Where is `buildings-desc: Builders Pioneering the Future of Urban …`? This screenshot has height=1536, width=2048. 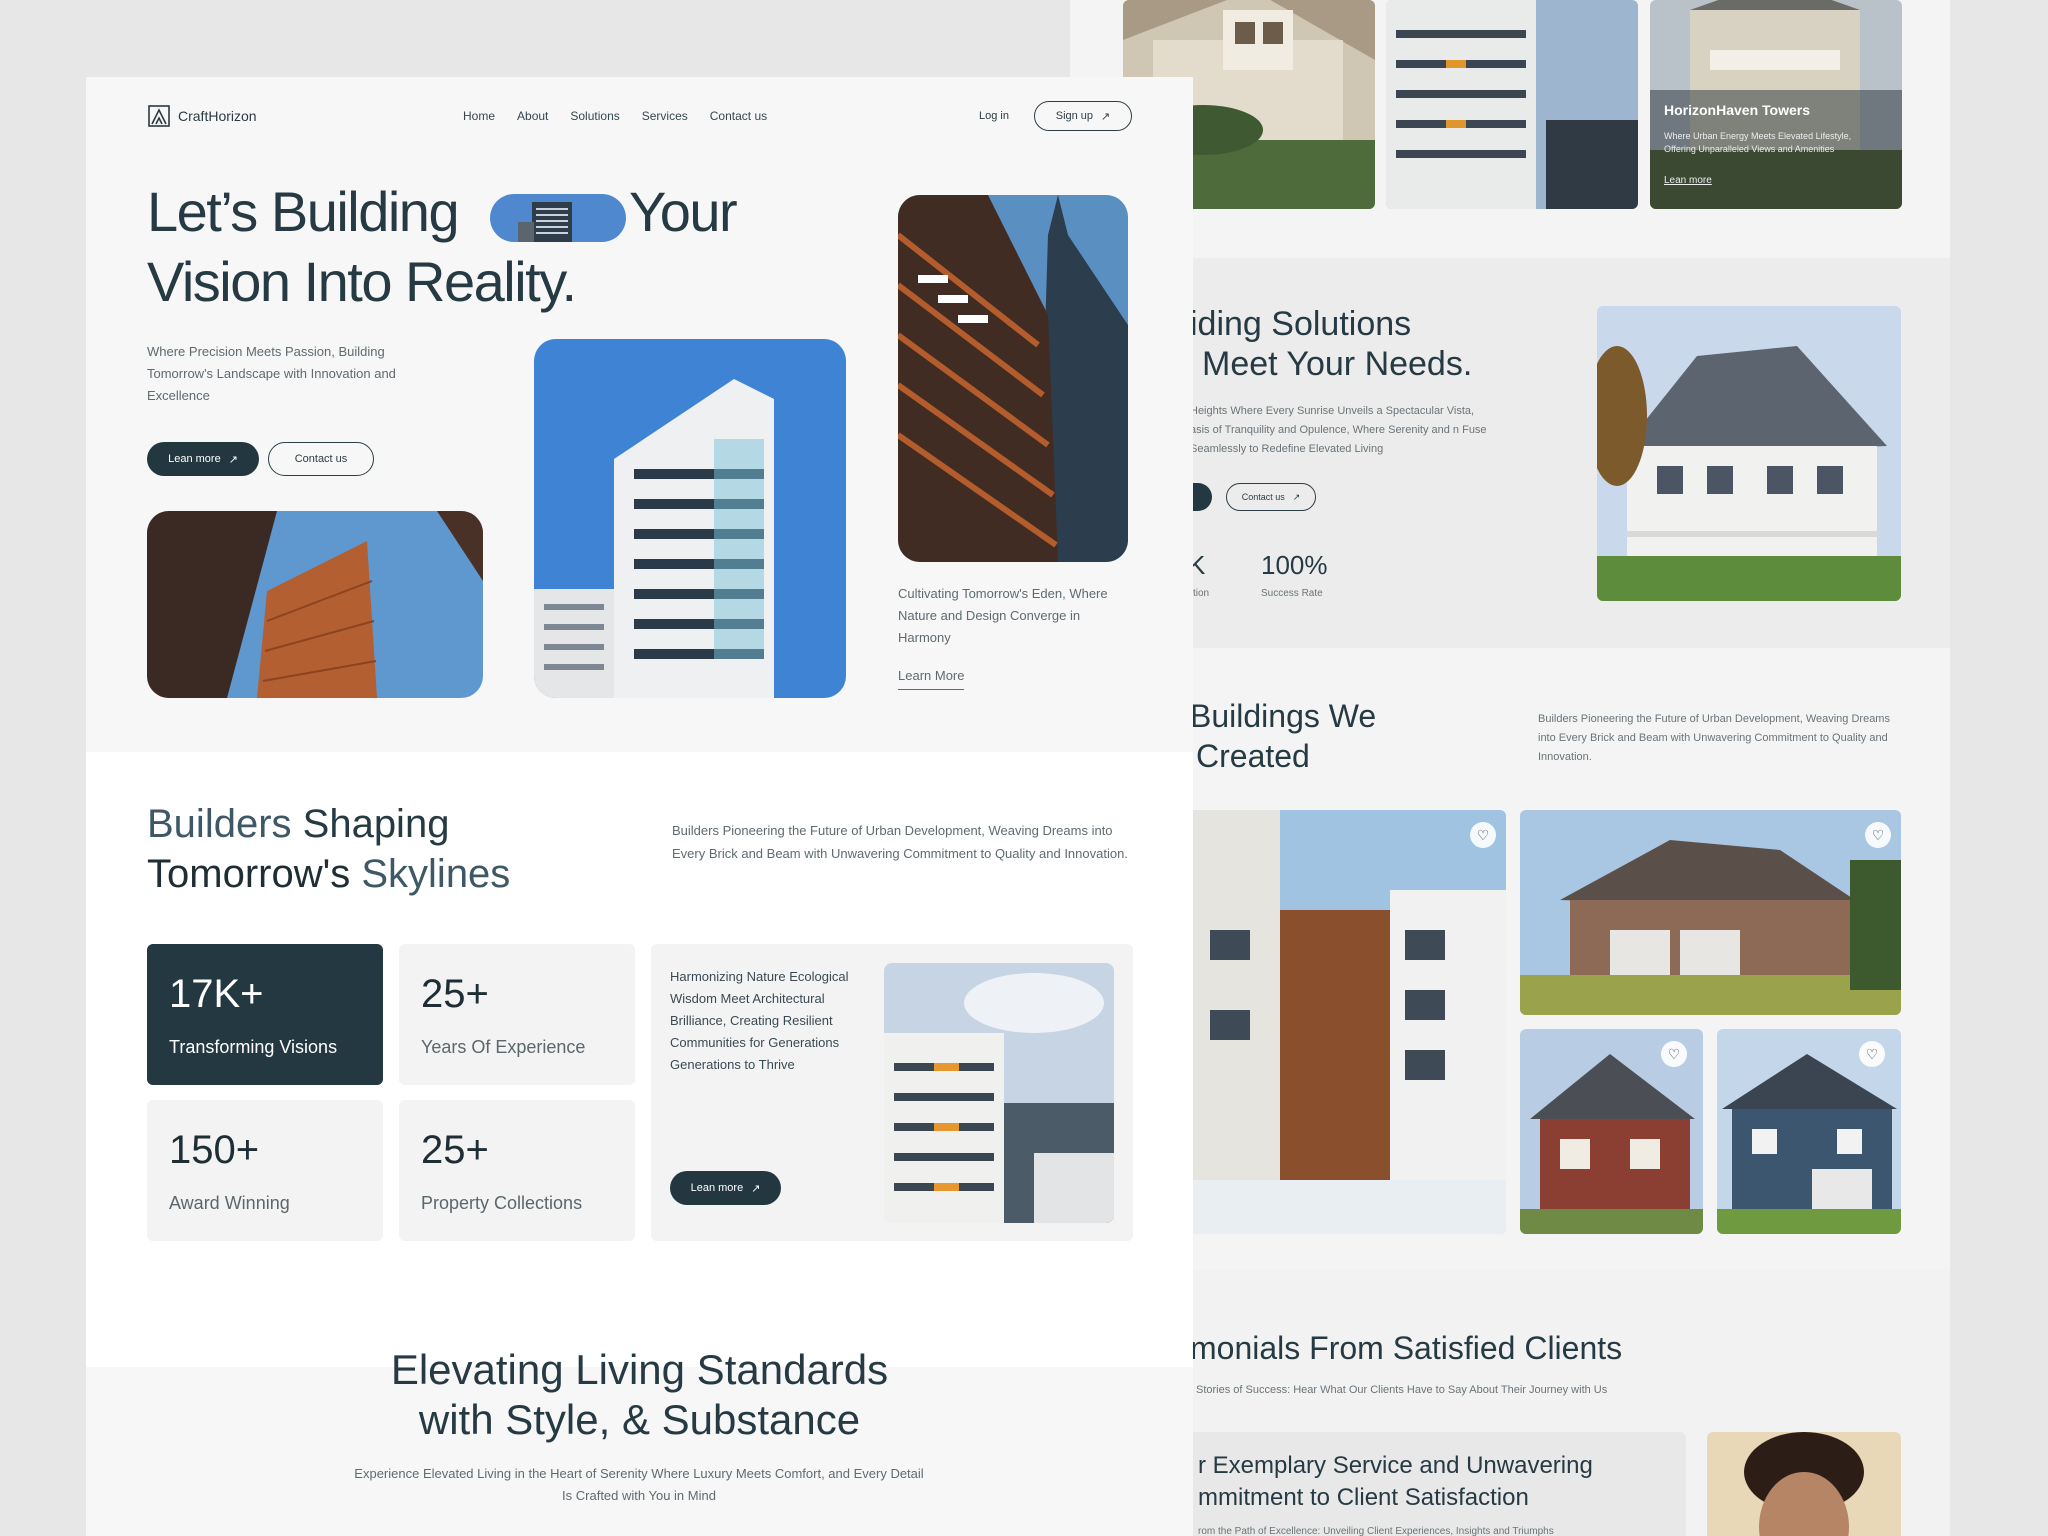
buildings-desc: Builders Pioneering the Future of Urban … is located at coordinates (1714, 738).